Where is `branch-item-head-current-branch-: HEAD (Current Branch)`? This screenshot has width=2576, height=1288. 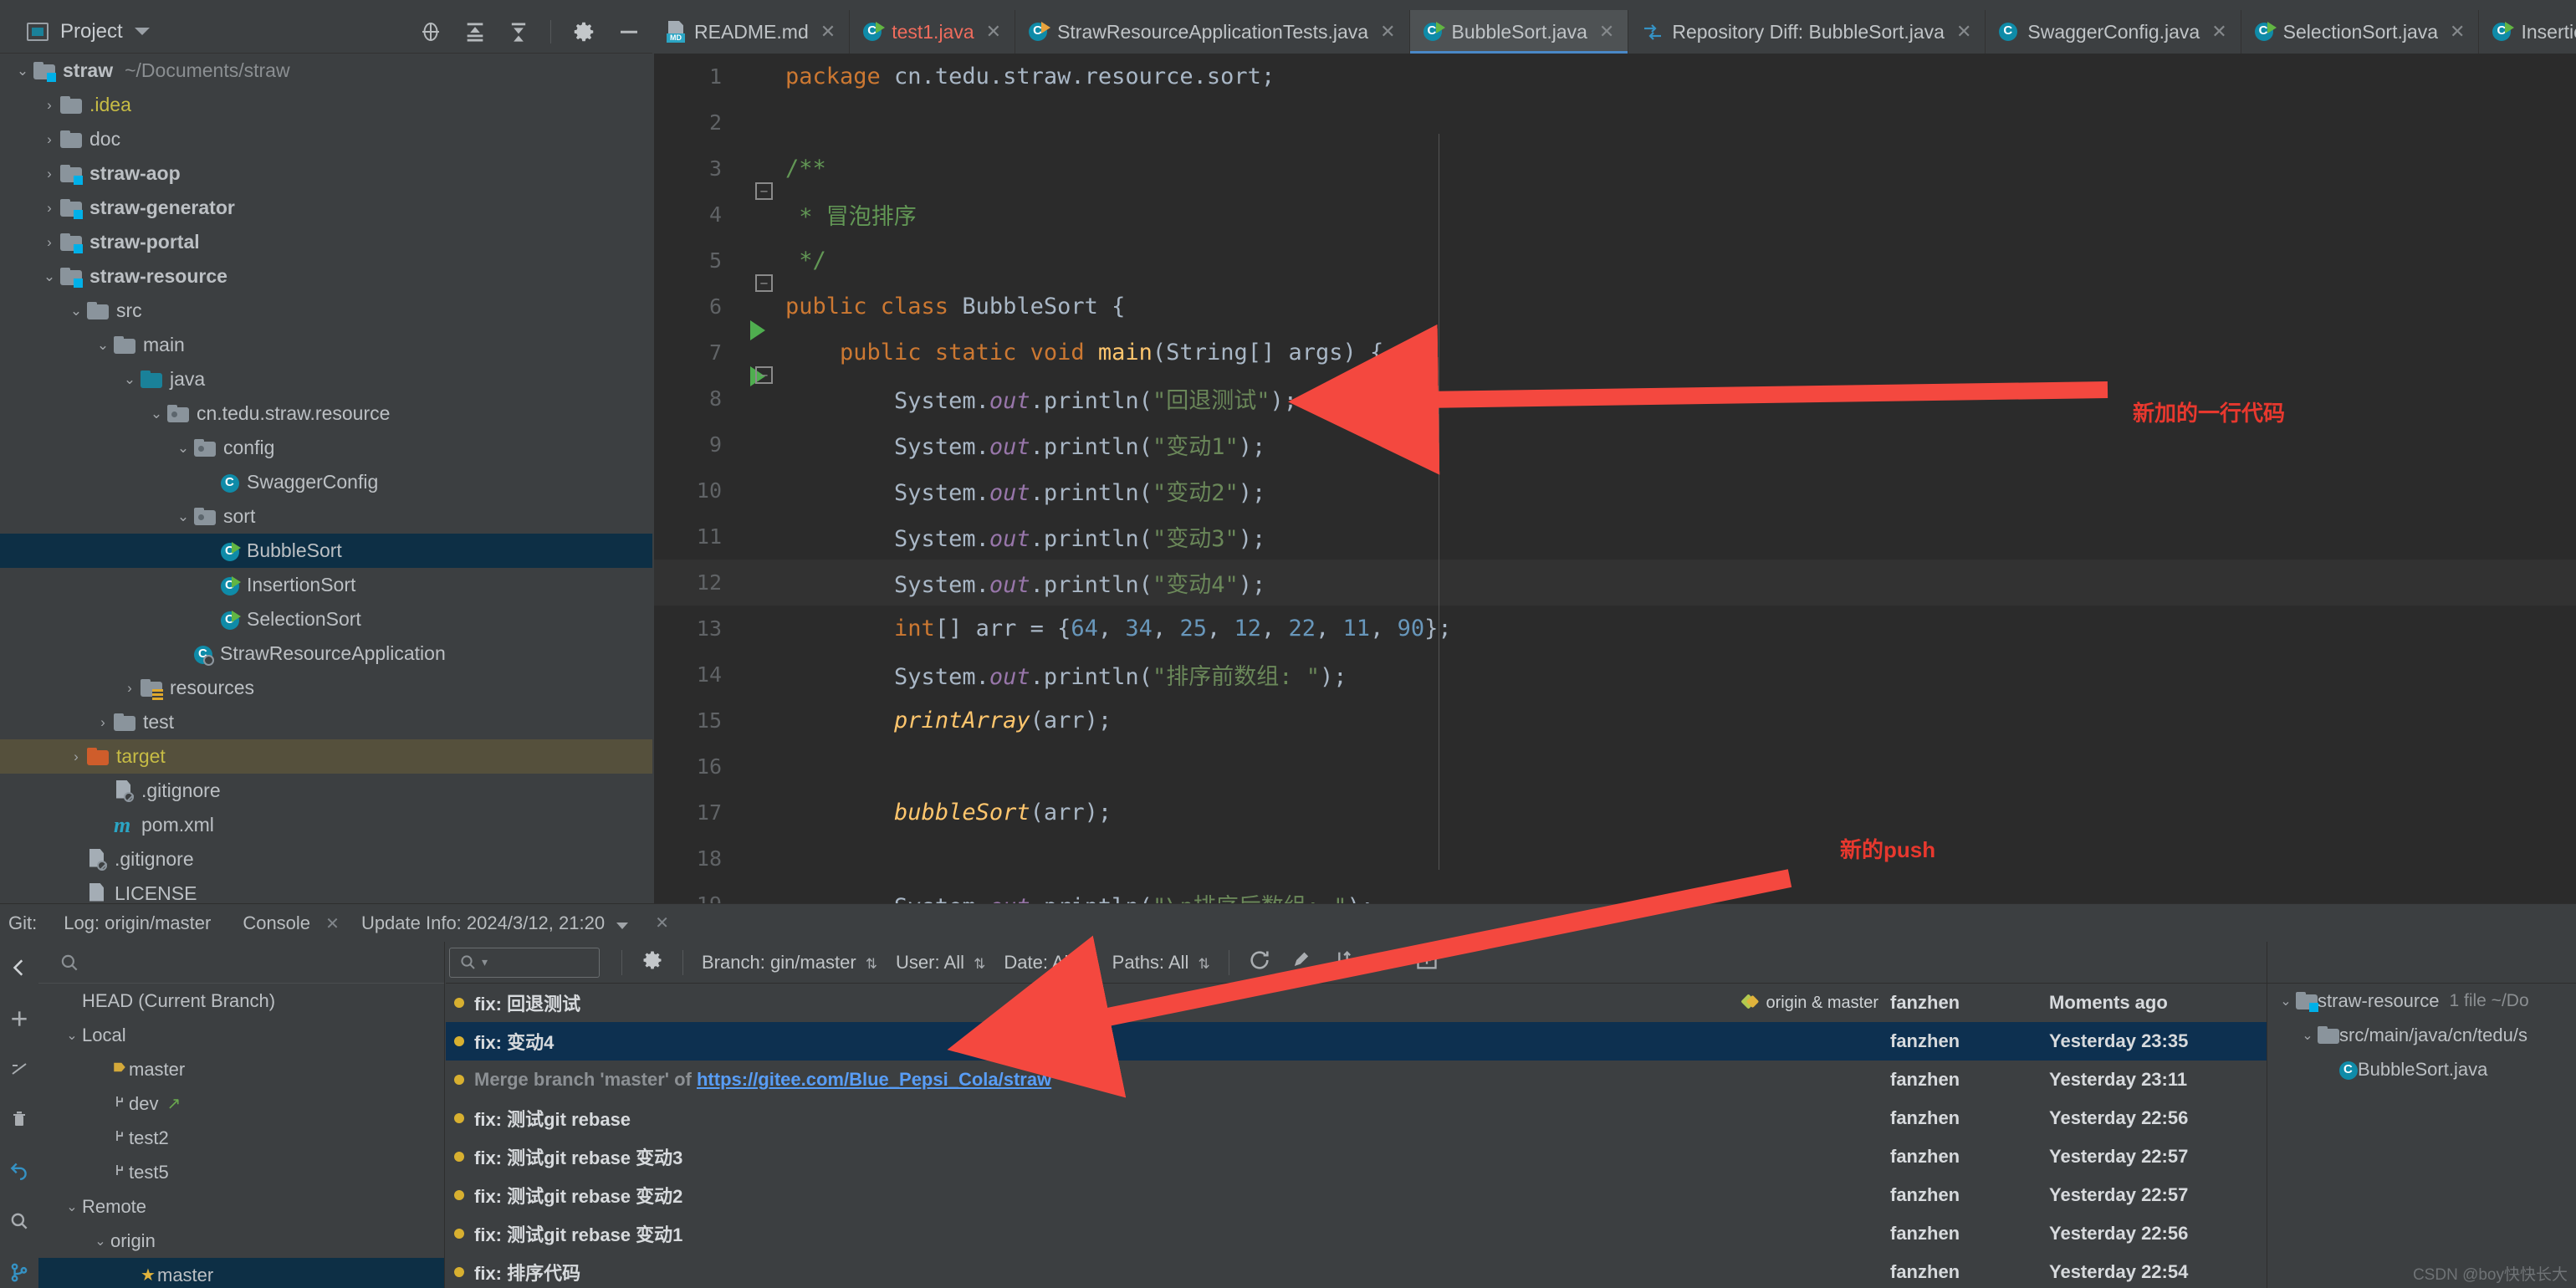
branch-item-head-current-branch-: HEAD (Current Branch) is located at coordinates (241, 1001).